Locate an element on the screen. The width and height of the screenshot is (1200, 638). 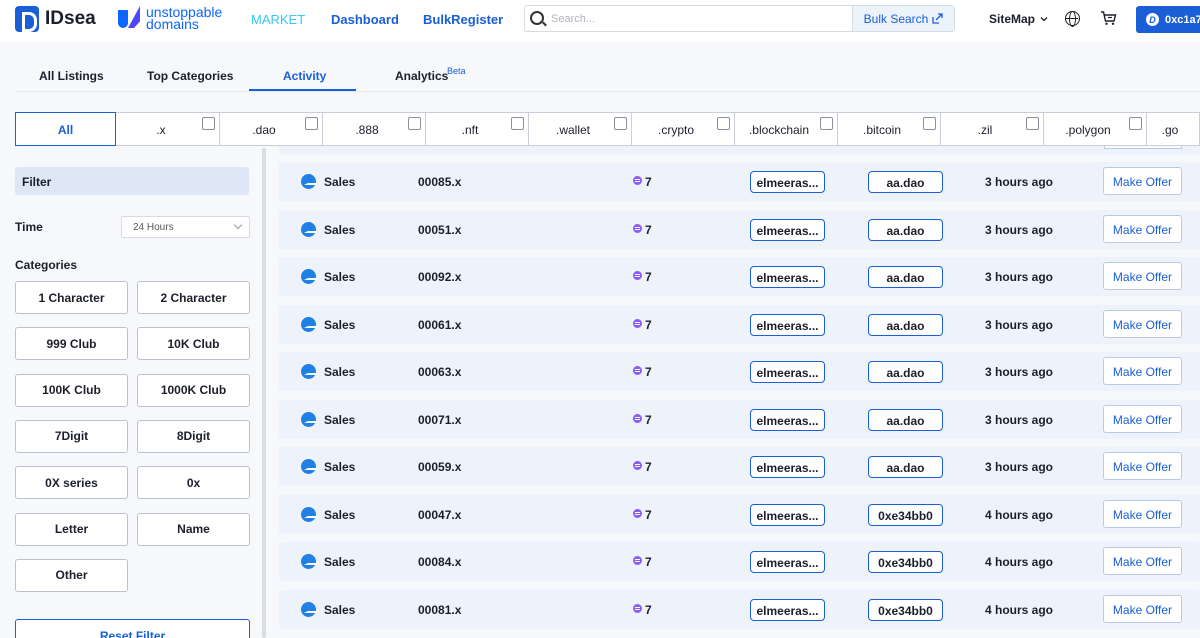
category-button: Other is located at coordinates (71, 575).